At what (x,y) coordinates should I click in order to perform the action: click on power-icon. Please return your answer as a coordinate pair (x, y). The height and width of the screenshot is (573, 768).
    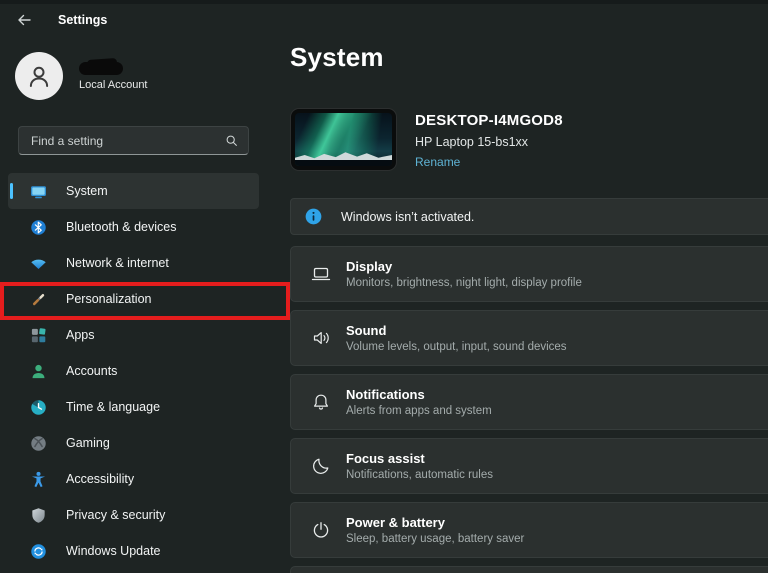
    Looking at the image, I should click on (321, 530).